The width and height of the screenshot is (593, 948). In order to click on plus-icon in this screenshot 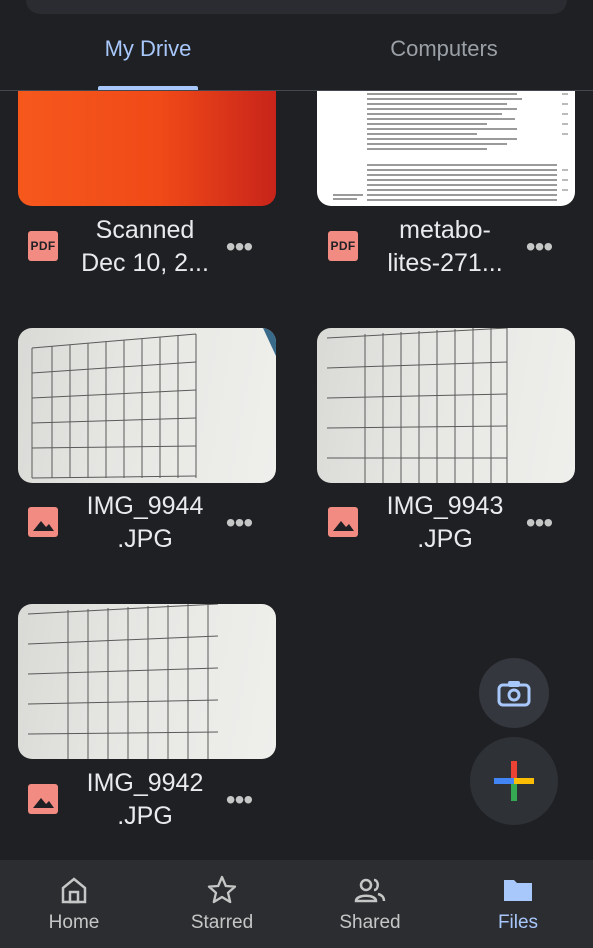, I will do `click(514, 781)`.